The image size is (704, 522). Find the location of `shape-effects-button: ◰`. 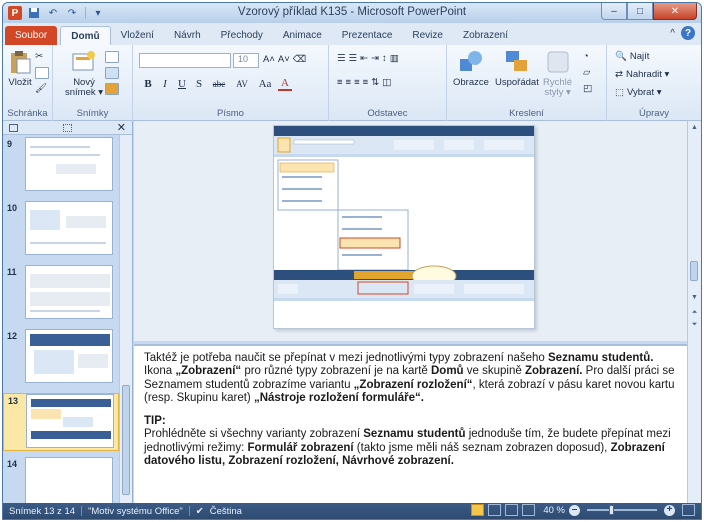

shape-effects-button: ◰ is located at coordinates (587, 88).